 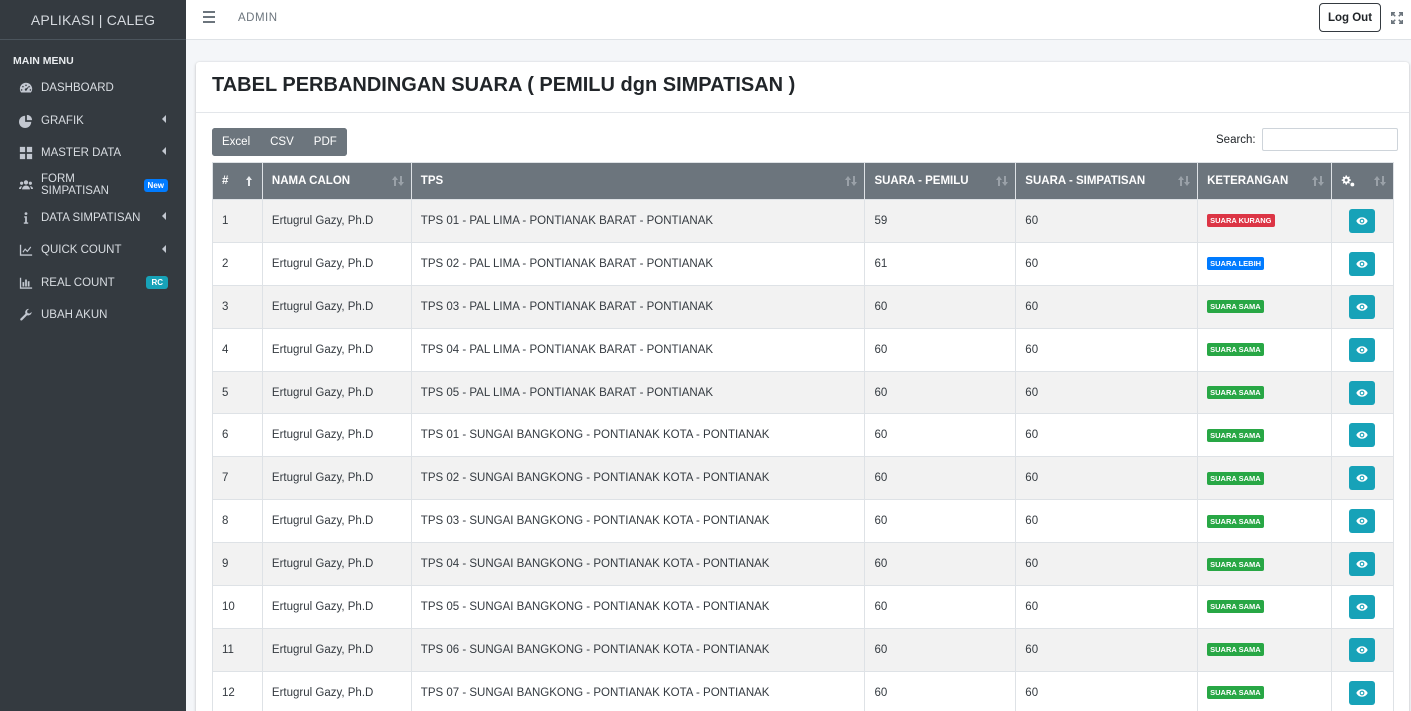 I want to click on search-label: Search:, so click(x=1236, y=139).